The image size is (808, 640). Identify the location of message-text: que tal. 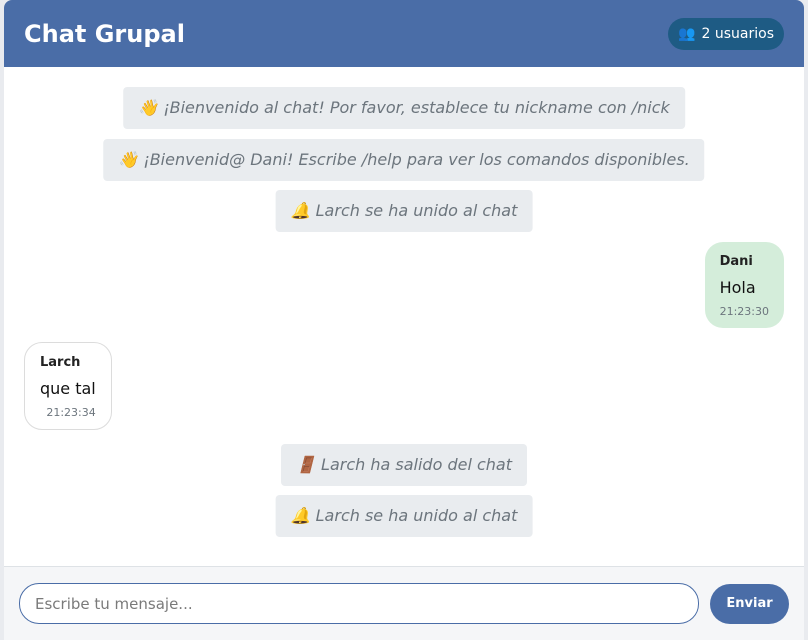
(68, 388).